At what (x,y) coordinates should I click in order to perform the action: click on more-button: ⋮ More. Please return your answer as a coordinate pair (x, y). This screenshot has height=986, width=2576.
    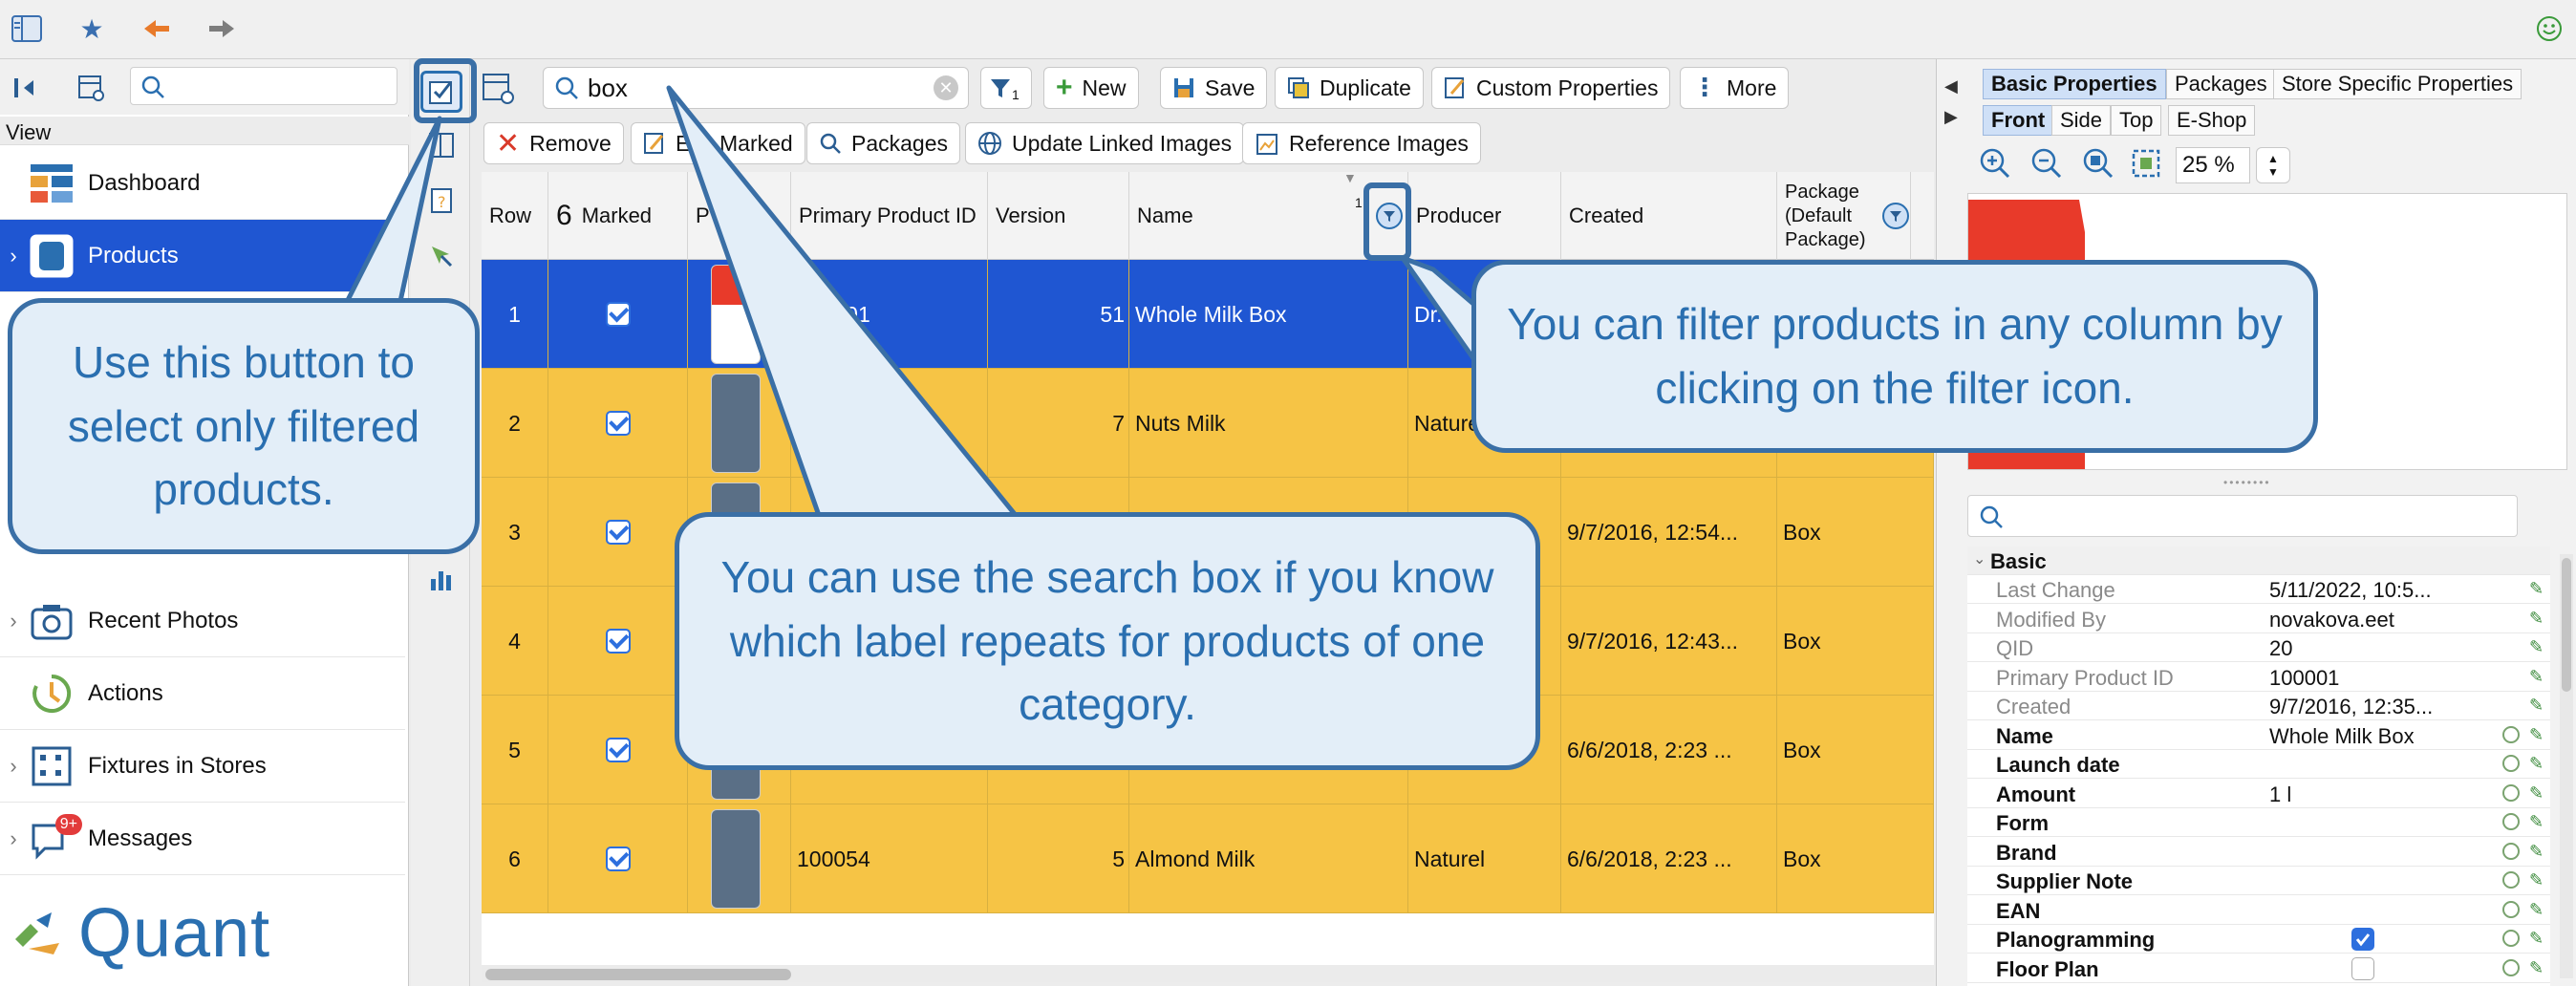
    Looking at the image, I should click on (1735, 88).